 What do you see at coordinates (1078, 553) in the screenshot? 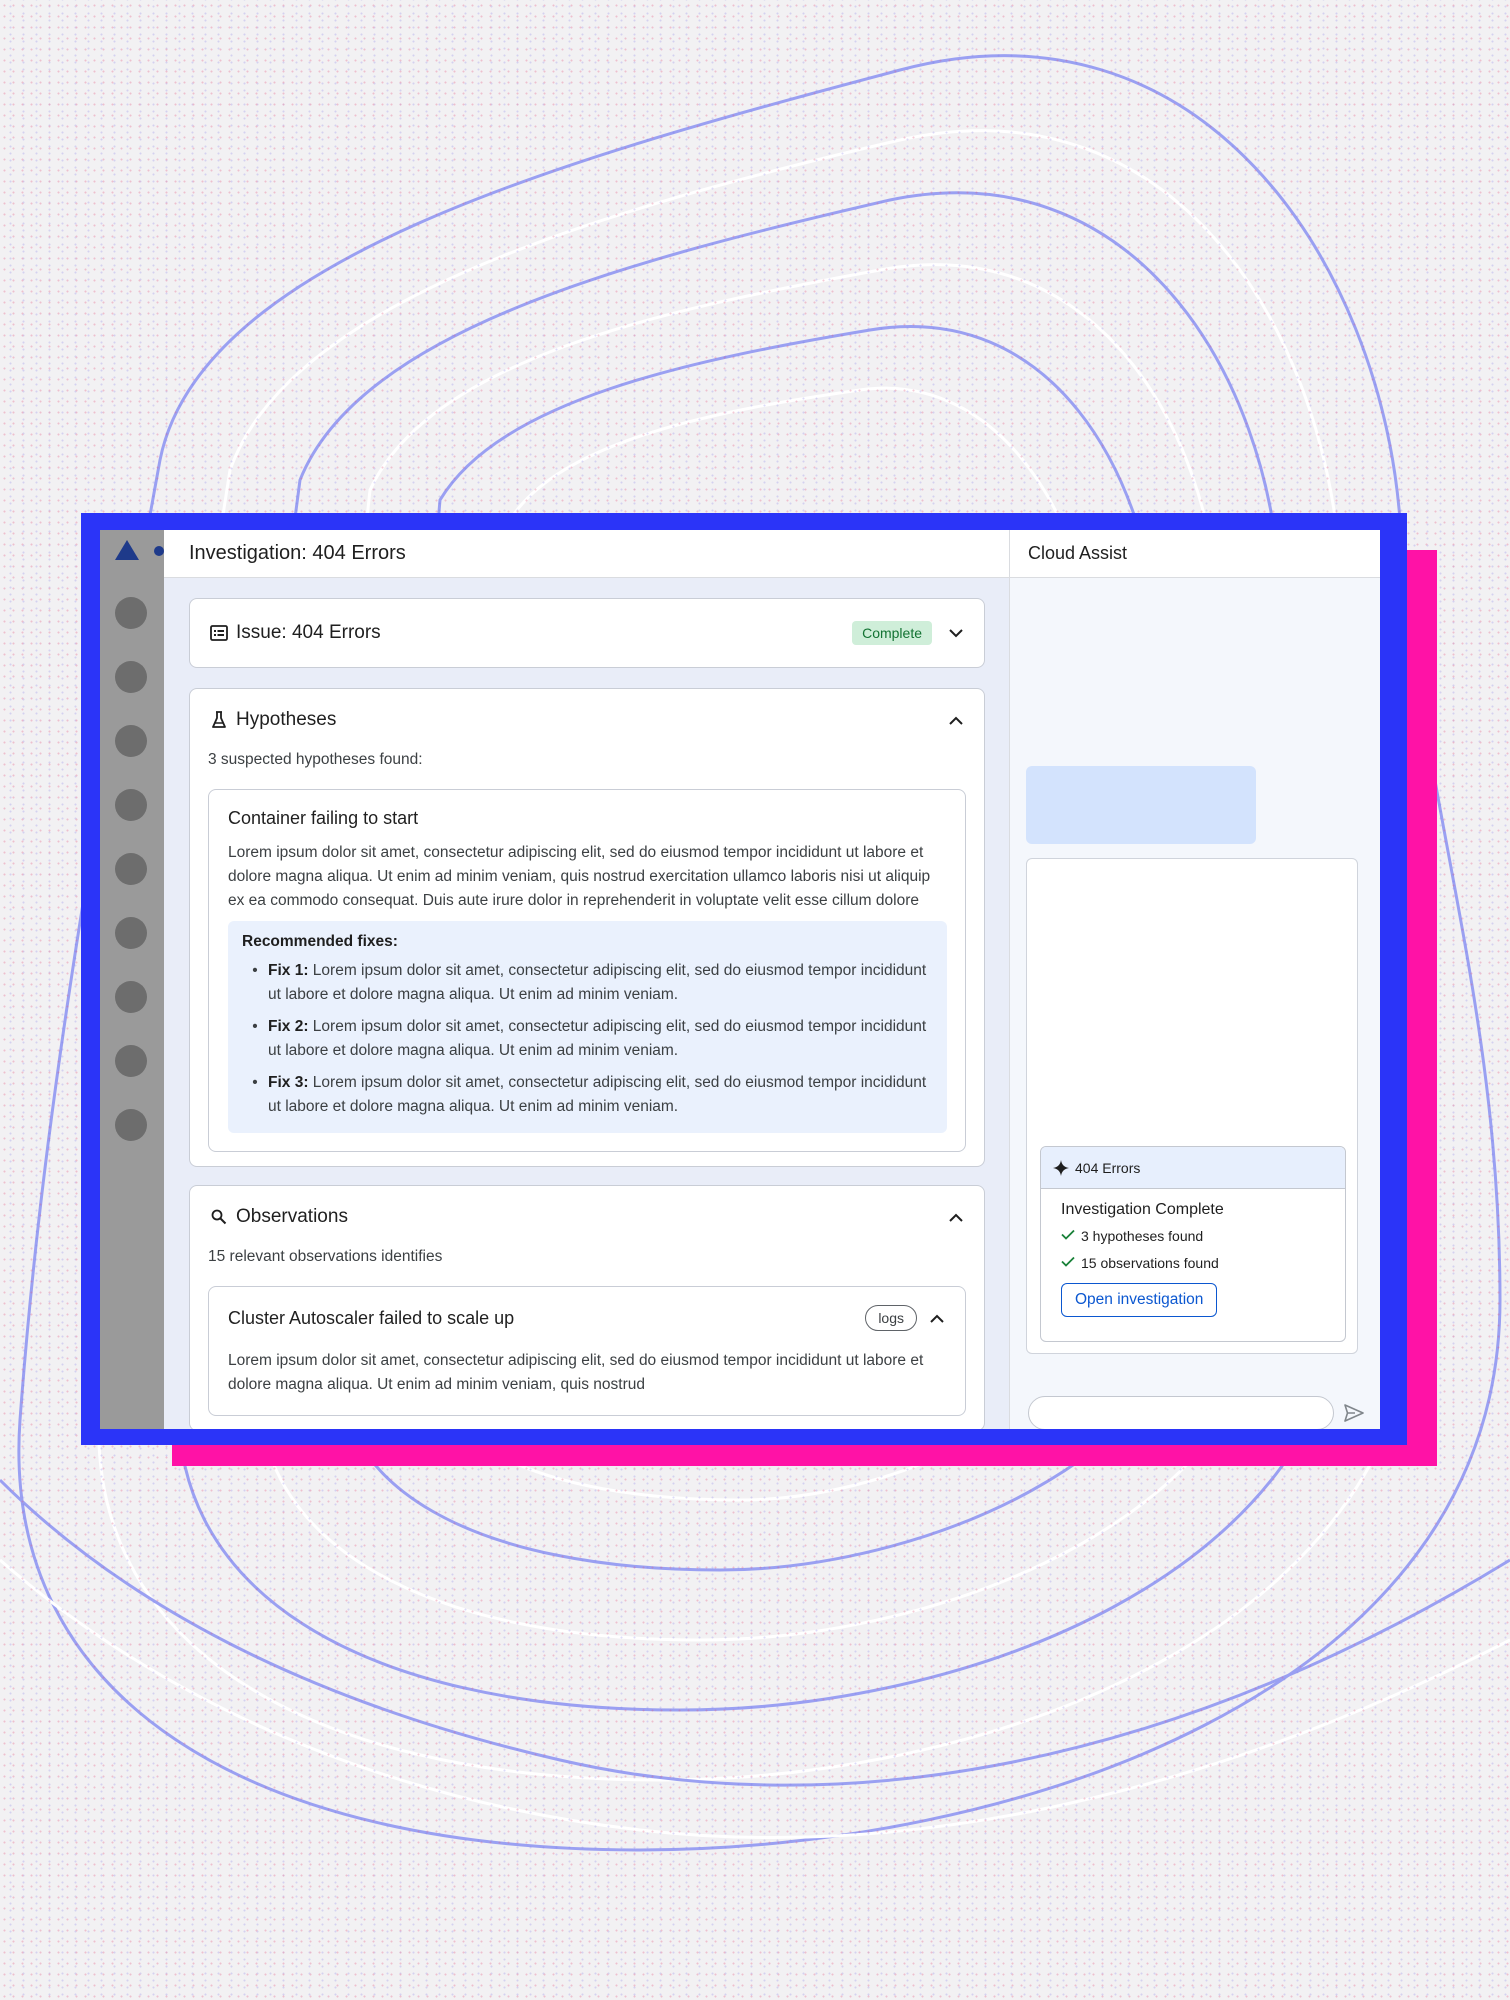
I see `cloud-assist-title: Cloud Assist` at bounding box center [1078, 553].